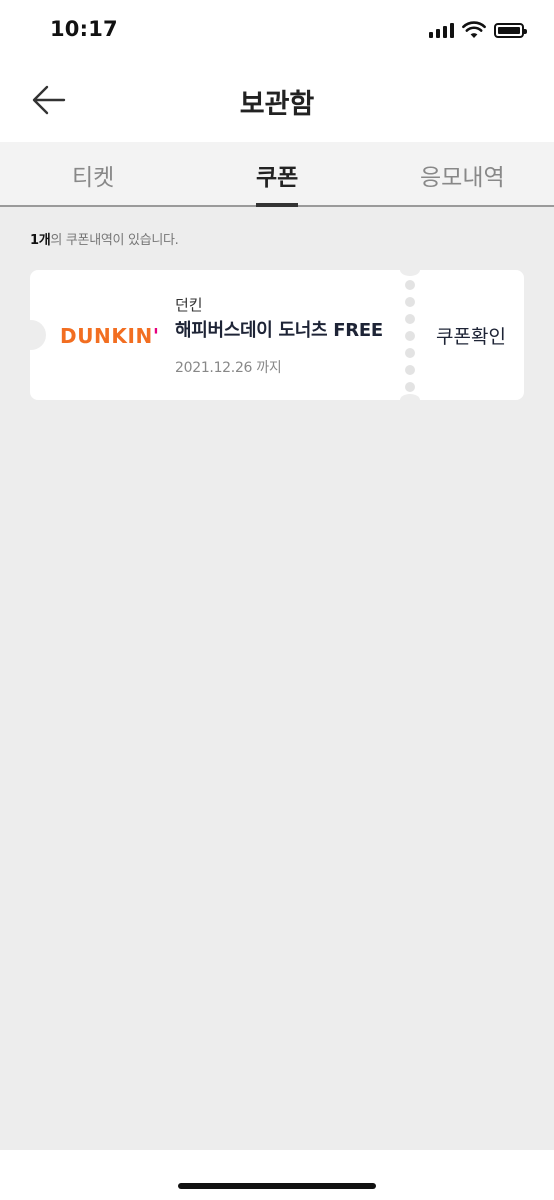 The height and width of the screenshot is (1200, 554). I want to click on tab-bar: 티켓 쿠폰 응모내역, so click(277, 174).